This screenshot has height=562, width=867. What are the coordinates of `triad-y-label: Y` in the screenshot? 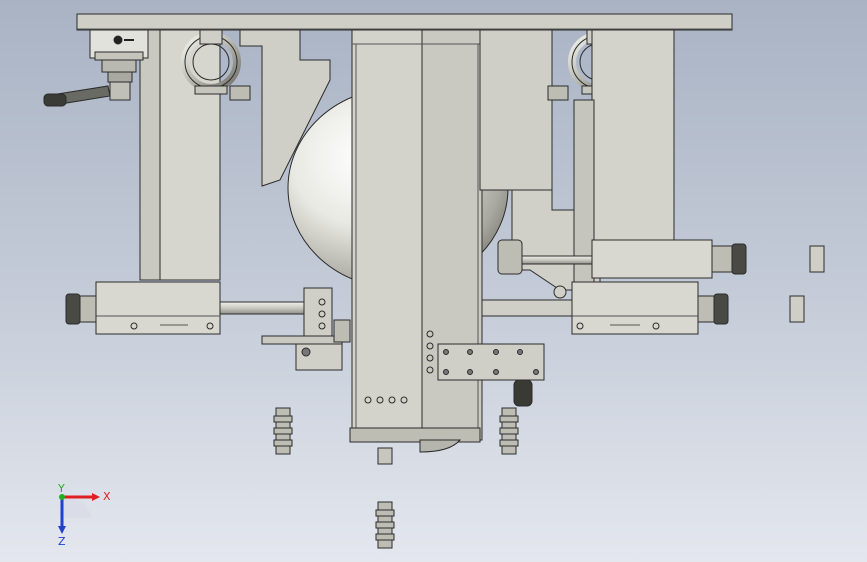 It's located at (61, 488).